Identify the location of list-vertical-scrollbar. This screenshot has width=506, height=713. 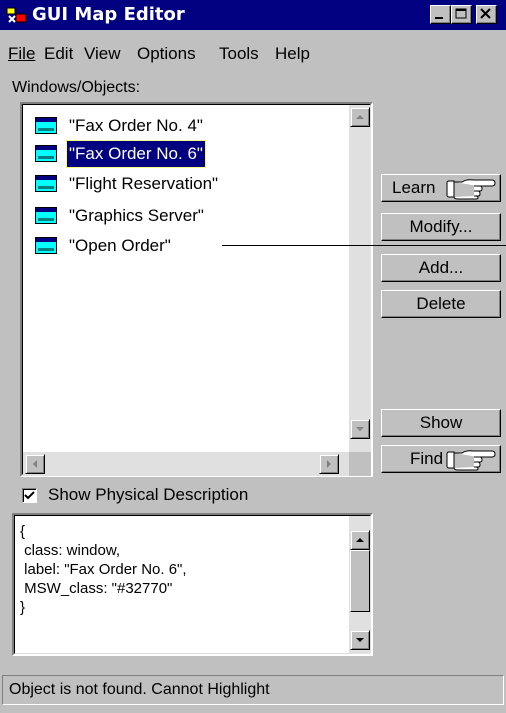
(360, 278).